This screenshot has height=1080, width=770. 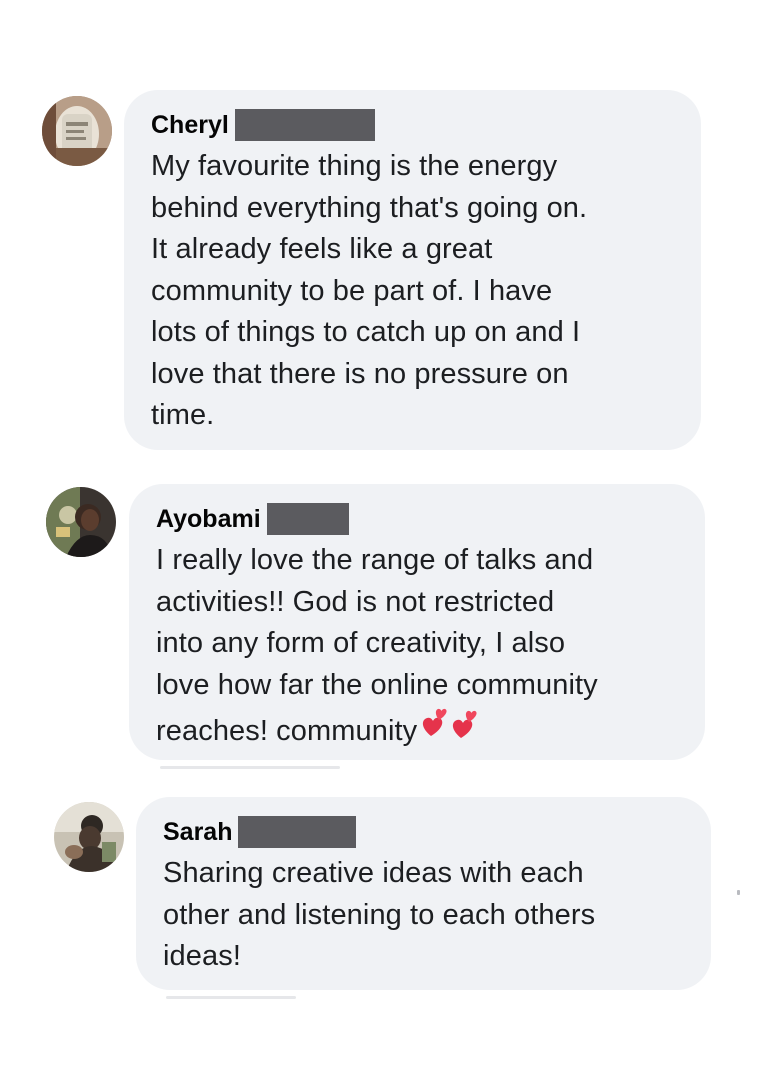 I want to click on comment-line: behind everything that's going on., so click(x=369, y=207).